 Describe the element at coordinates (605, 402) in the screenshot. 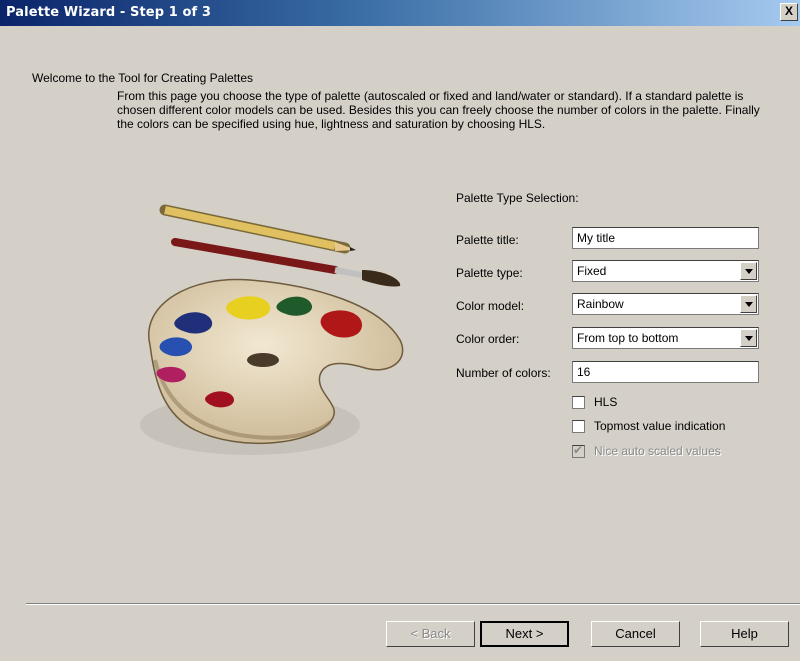

I see `hls-label: HLS` at that location.